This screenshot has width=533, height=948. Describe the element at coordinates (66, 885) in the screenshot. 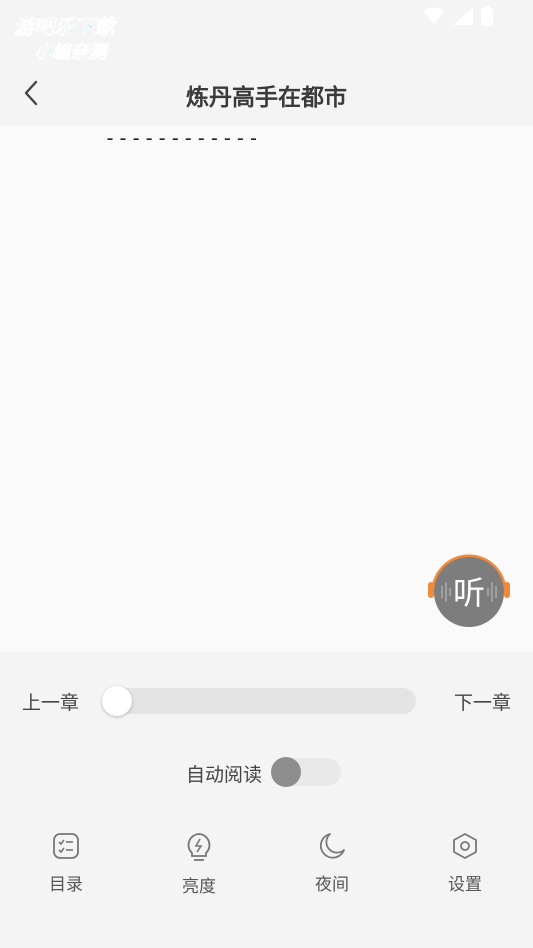

I see `nav-label: 目录` at that location.